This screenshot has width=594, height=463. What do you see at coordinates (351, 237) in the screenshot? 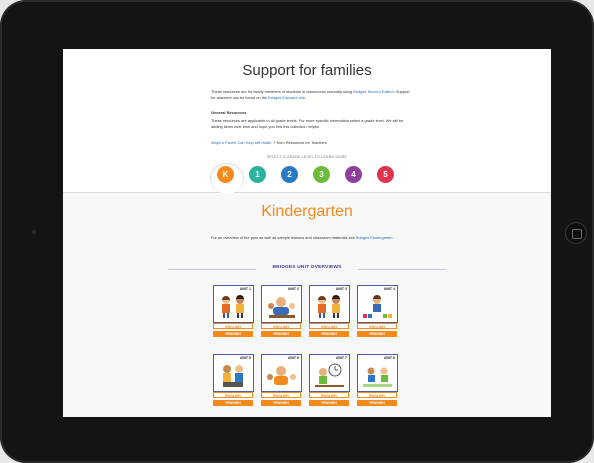
I see `kindergarten-desc-prefix: see` at bounding box center [351, 237].